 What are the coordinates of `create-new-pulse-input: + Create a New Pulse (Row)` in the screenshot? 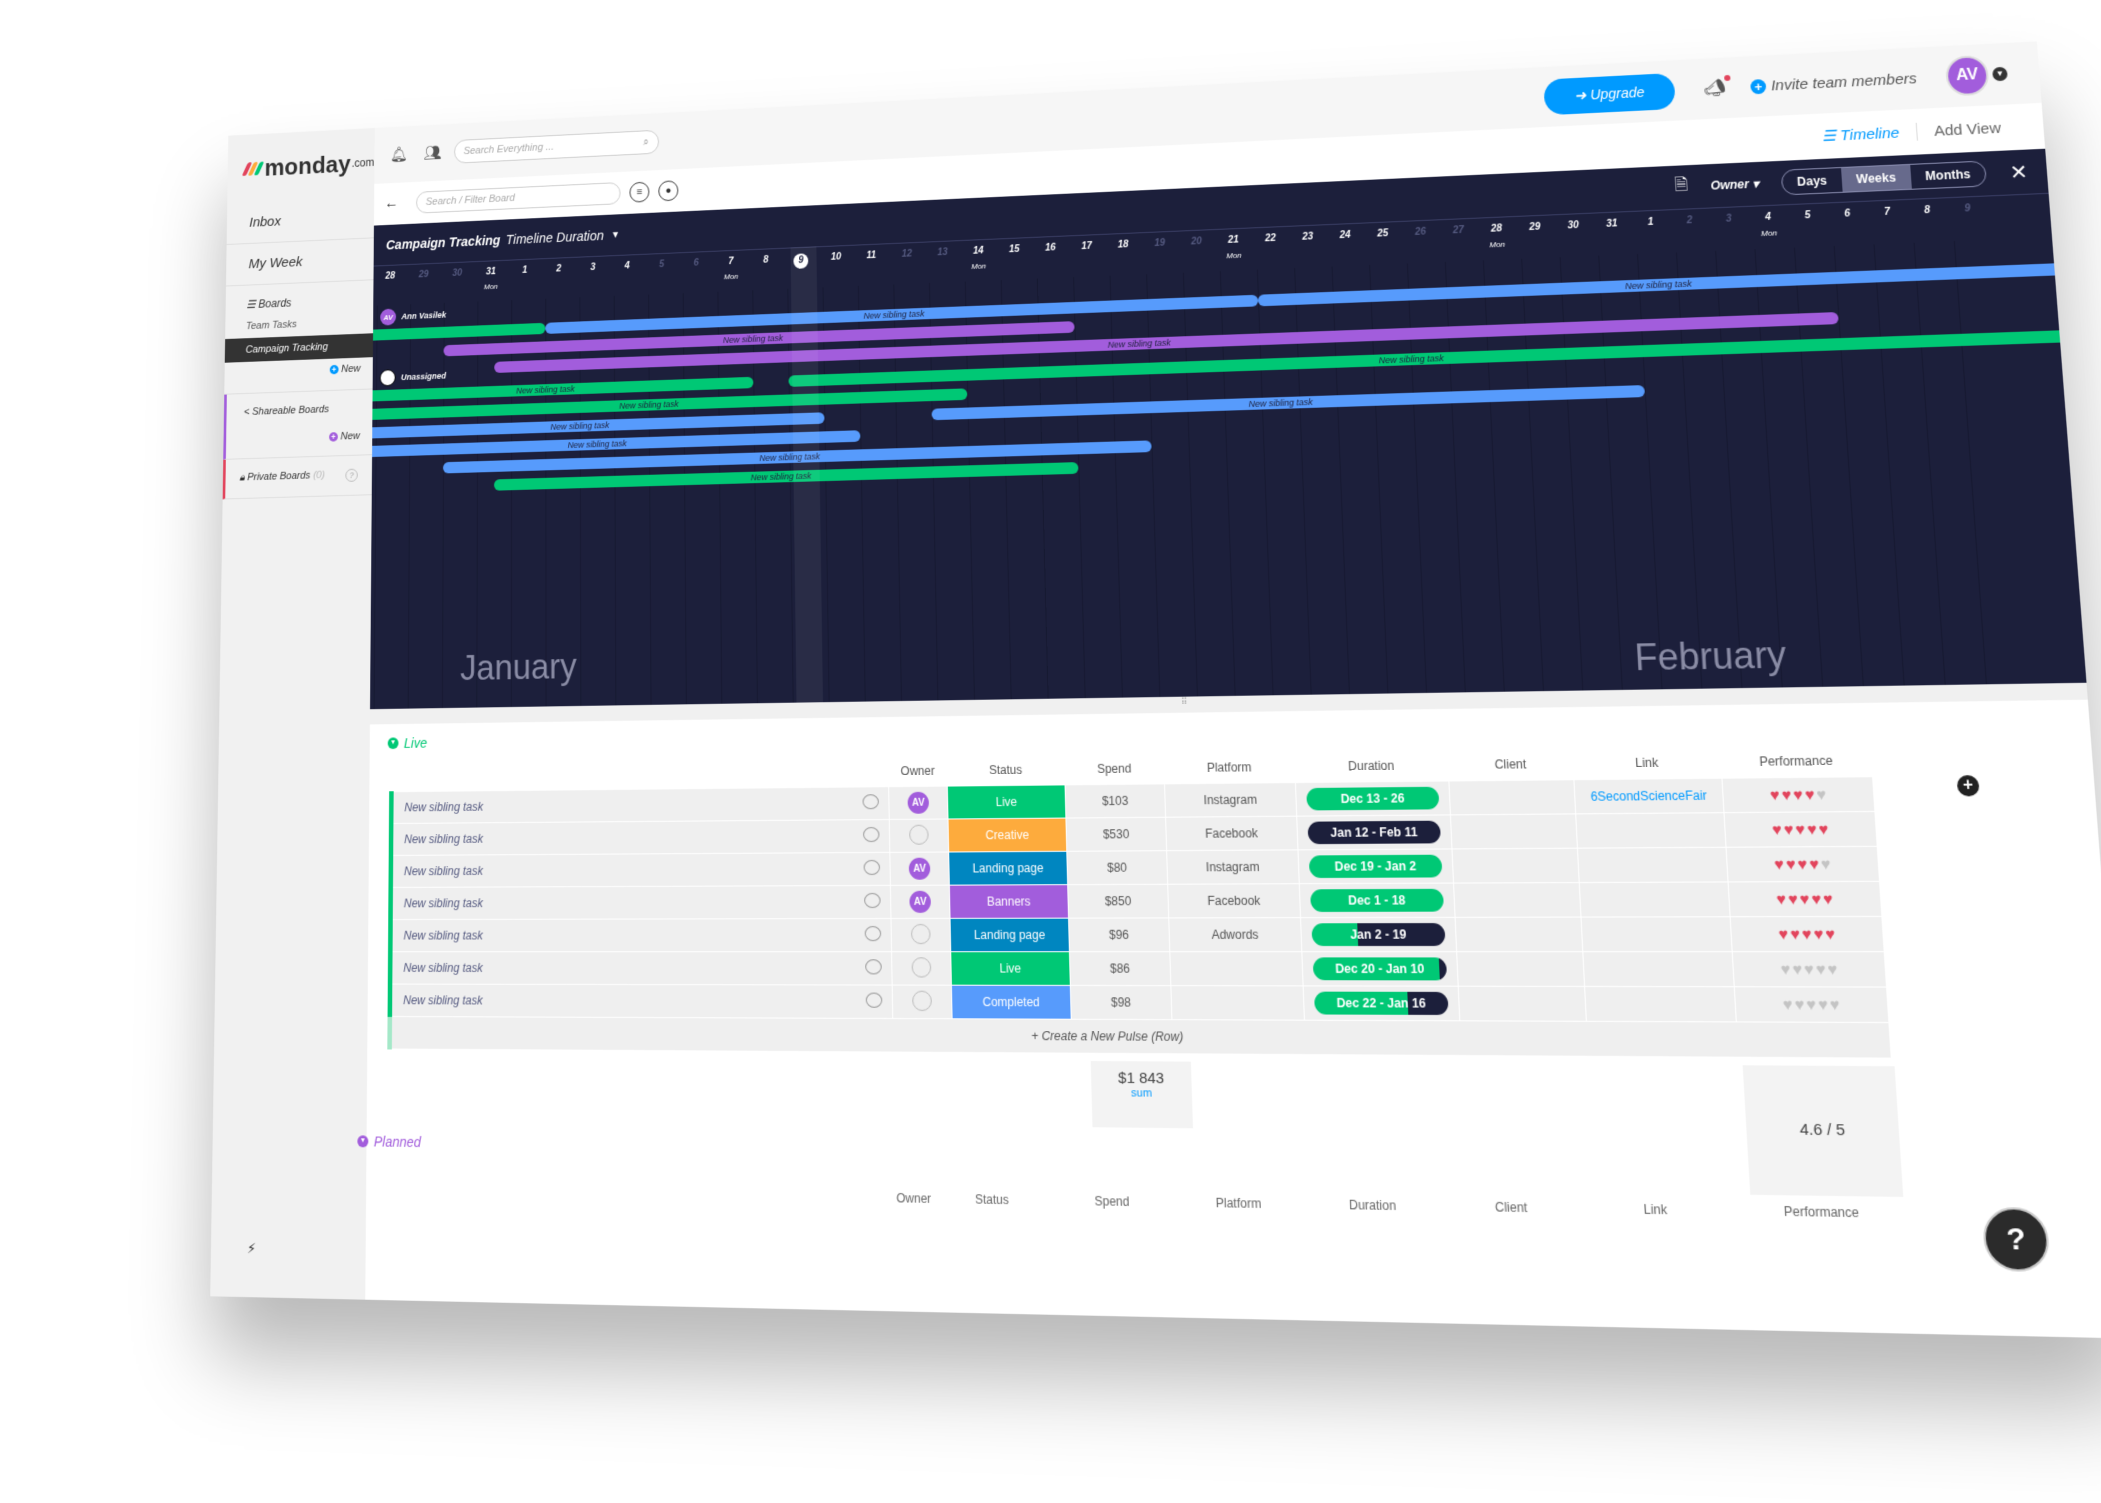 It's located at (1140, 1037).